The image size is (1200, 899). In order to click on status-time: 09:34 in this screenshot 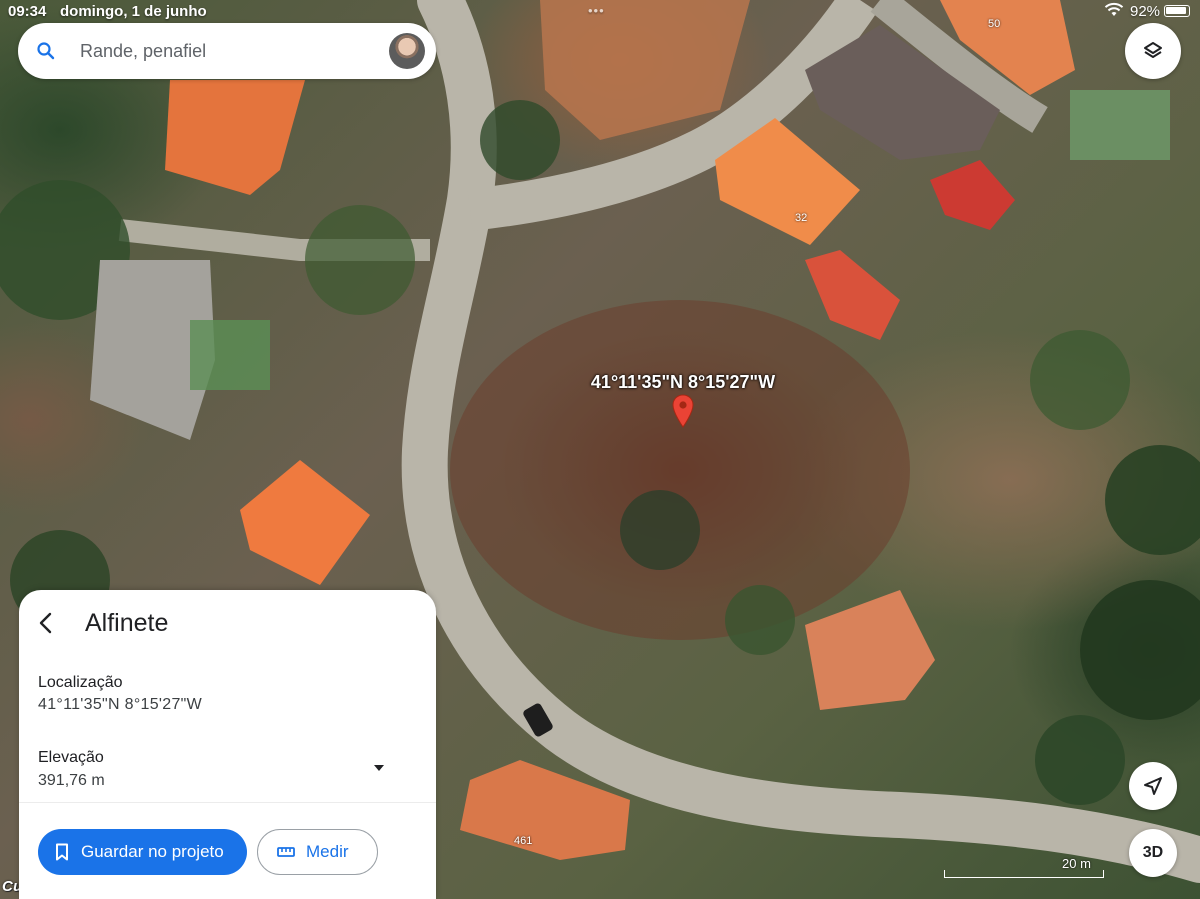, I will do `click(27, 11)`.